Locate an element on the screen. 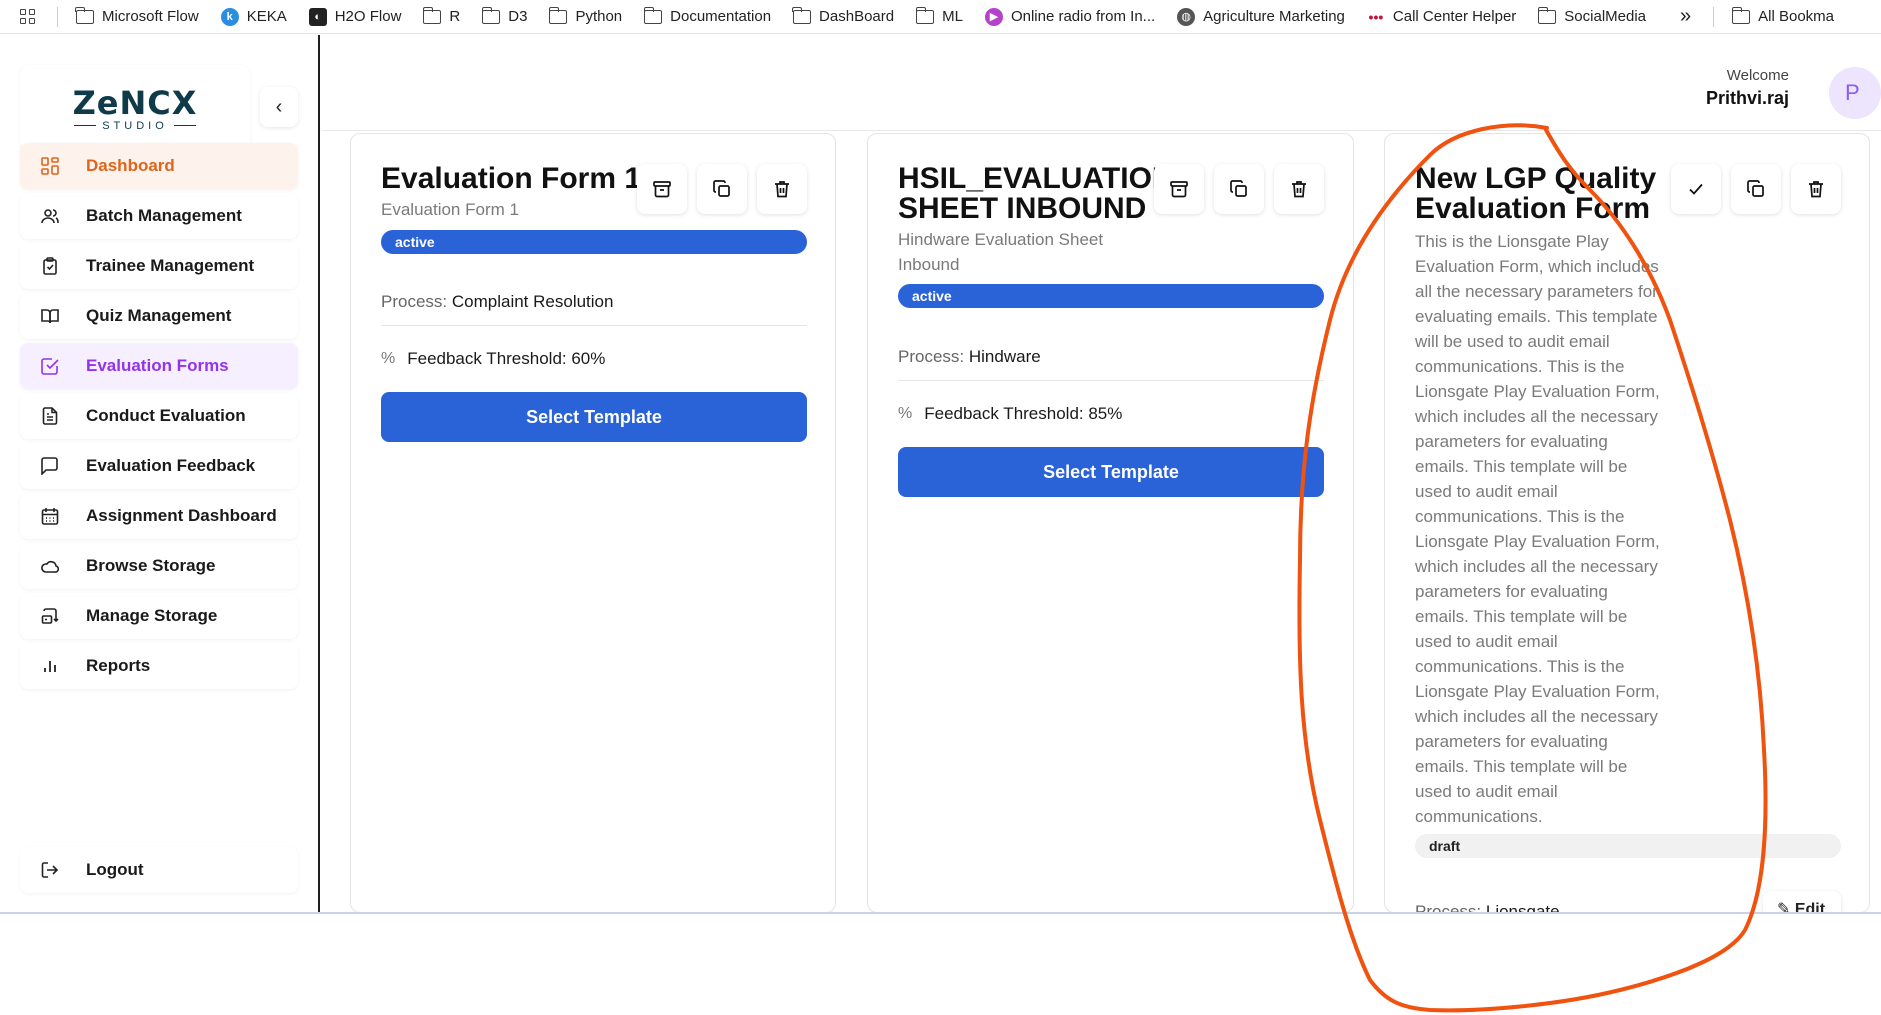 This screenshot has width=1881, height=1015. bookmark-python: Python is located at coordinates (585, 15).